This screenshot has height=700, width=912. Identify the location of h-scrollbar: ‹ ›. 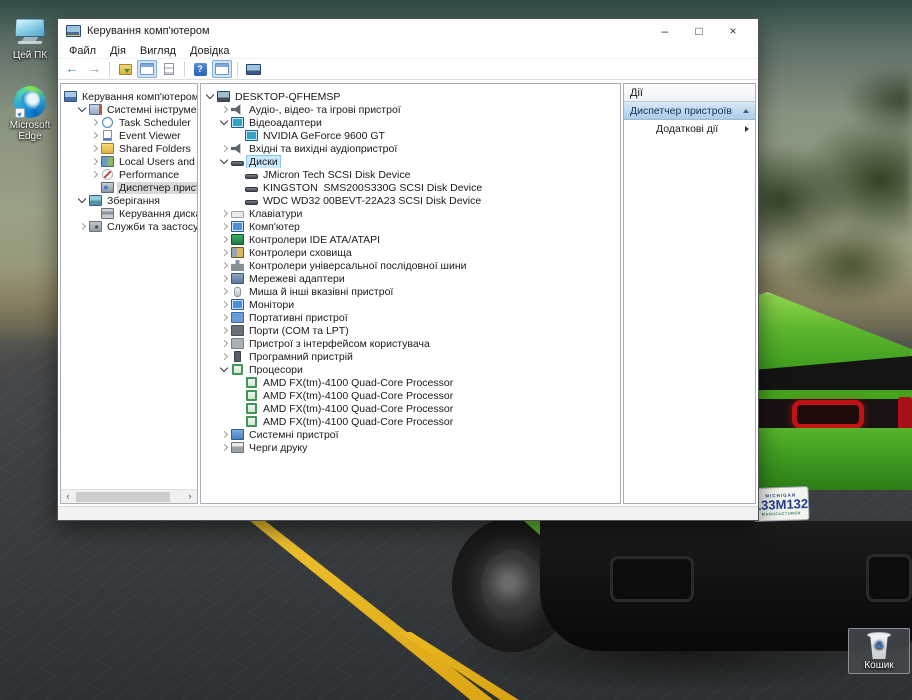
(129, 496).